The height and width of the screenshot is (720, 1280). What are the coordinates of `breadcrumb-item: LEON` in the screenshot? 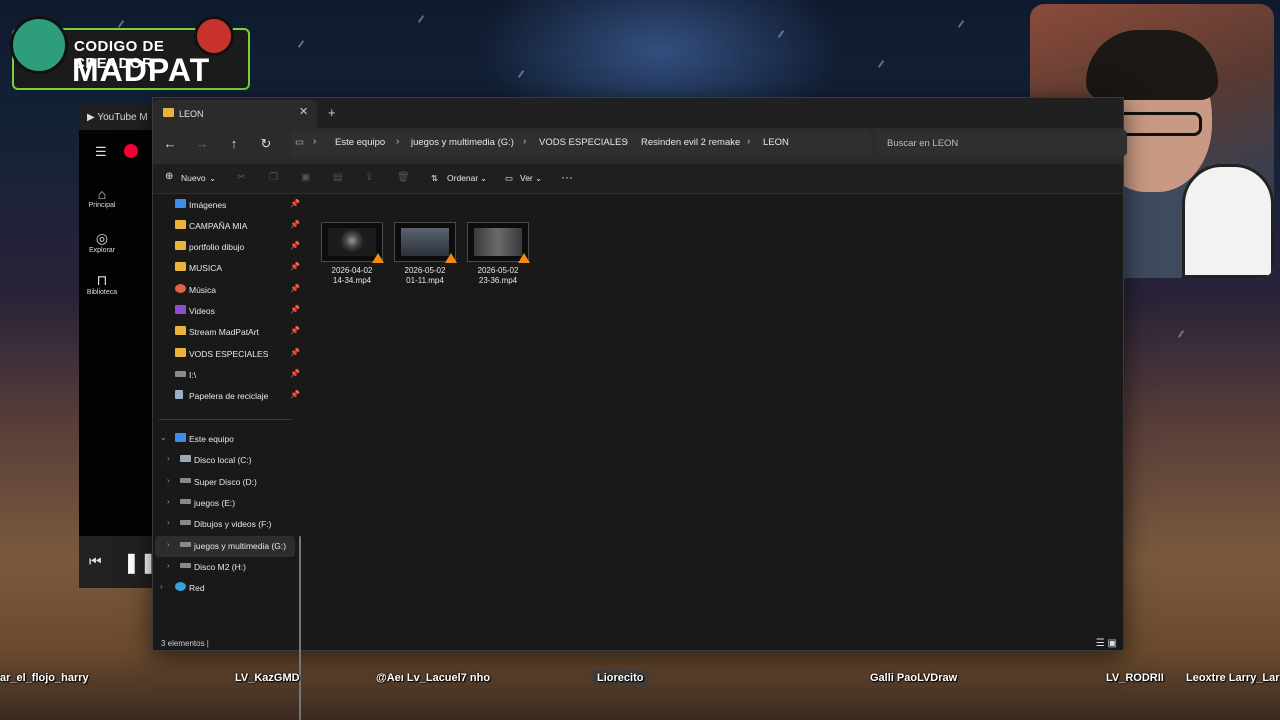 It's located at (776, 142).